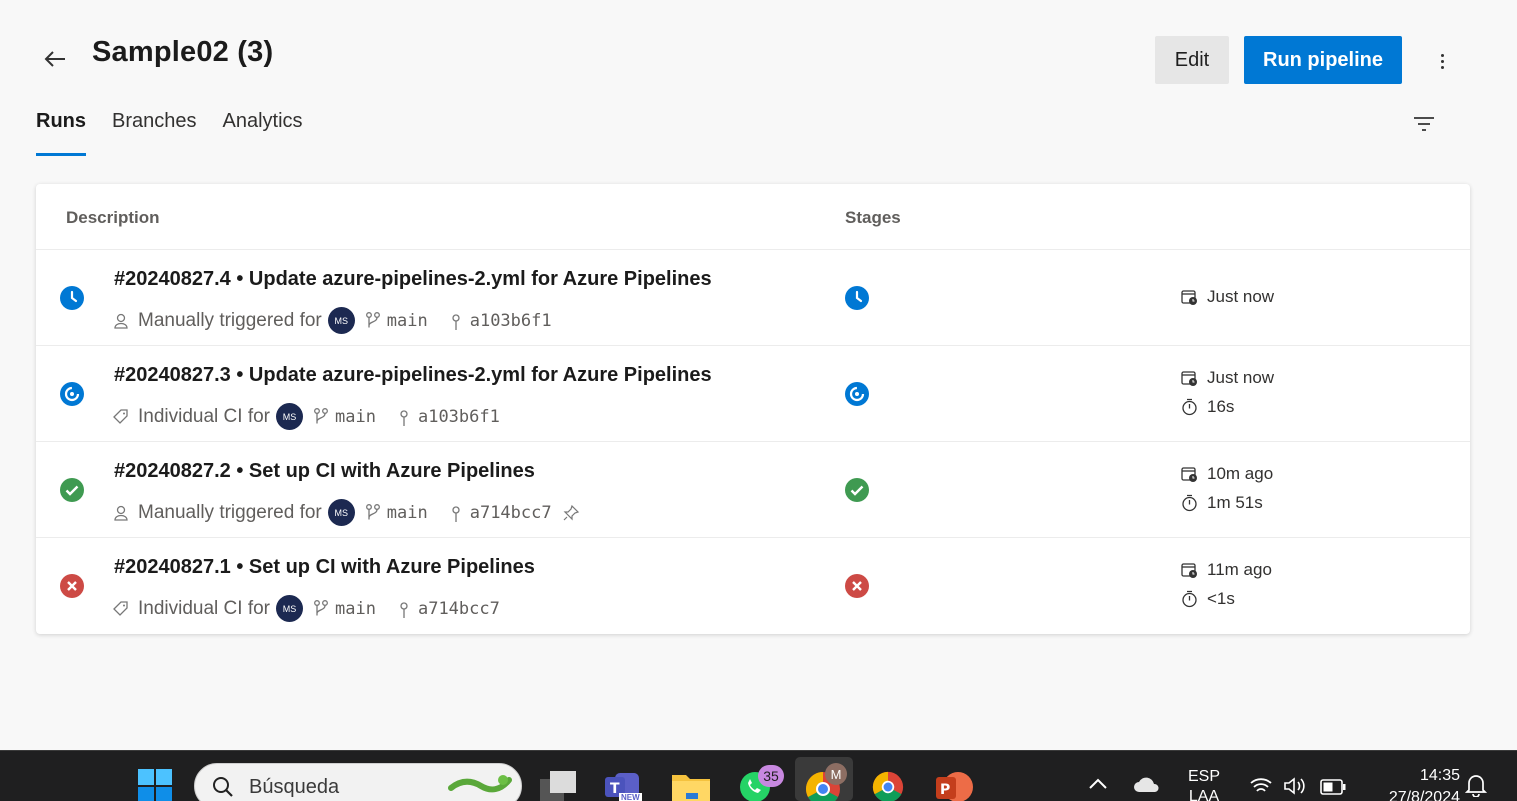 This screenshot has width=1517, height=801. What do you see at coordinates (306, 416) in the screenshot?
I see `run-meta: Individual CI for MS main a103b6f1` at bounding box center [306, 416].